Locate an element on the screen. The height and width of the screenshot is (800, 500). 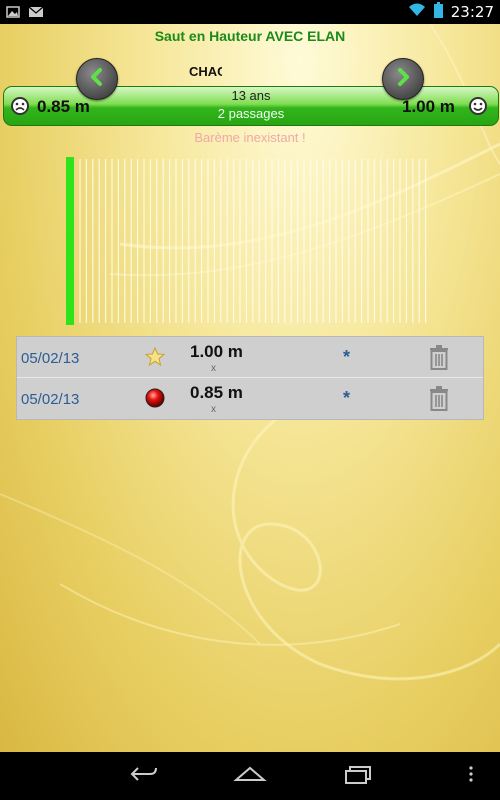
recent-apps-icon is located at coordinates (358, 775).